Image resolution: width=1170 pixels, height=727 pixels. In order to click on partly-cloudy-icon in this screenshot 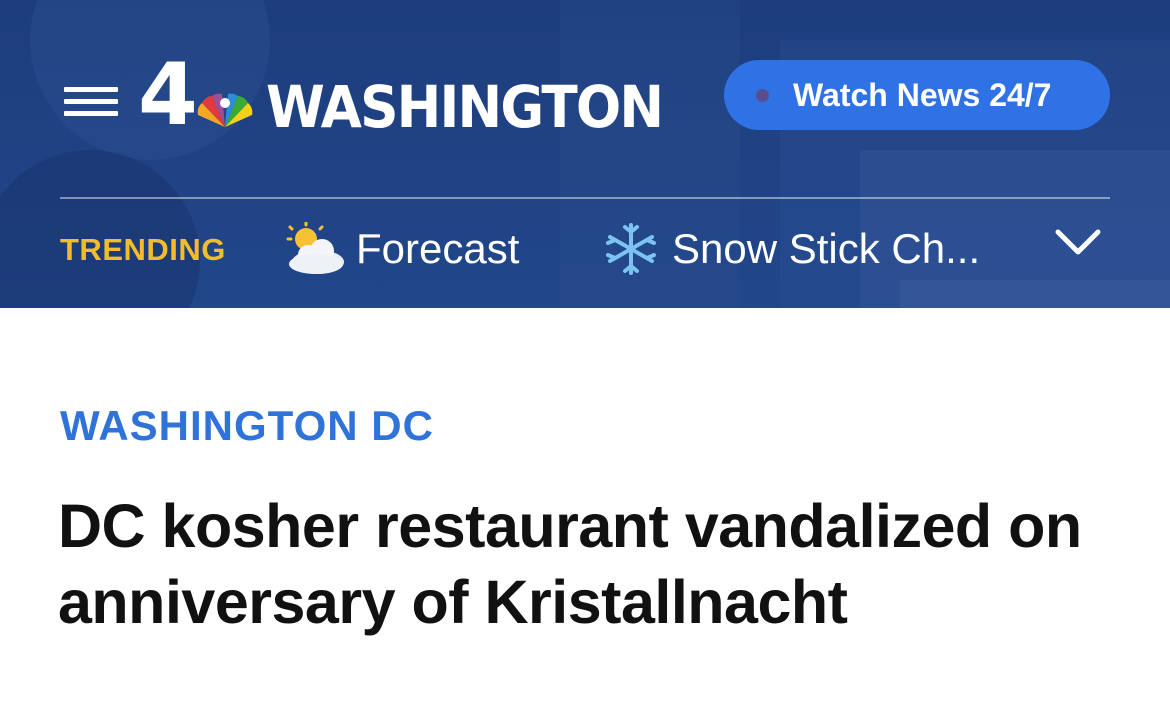, I will do `click(315, 248)`.